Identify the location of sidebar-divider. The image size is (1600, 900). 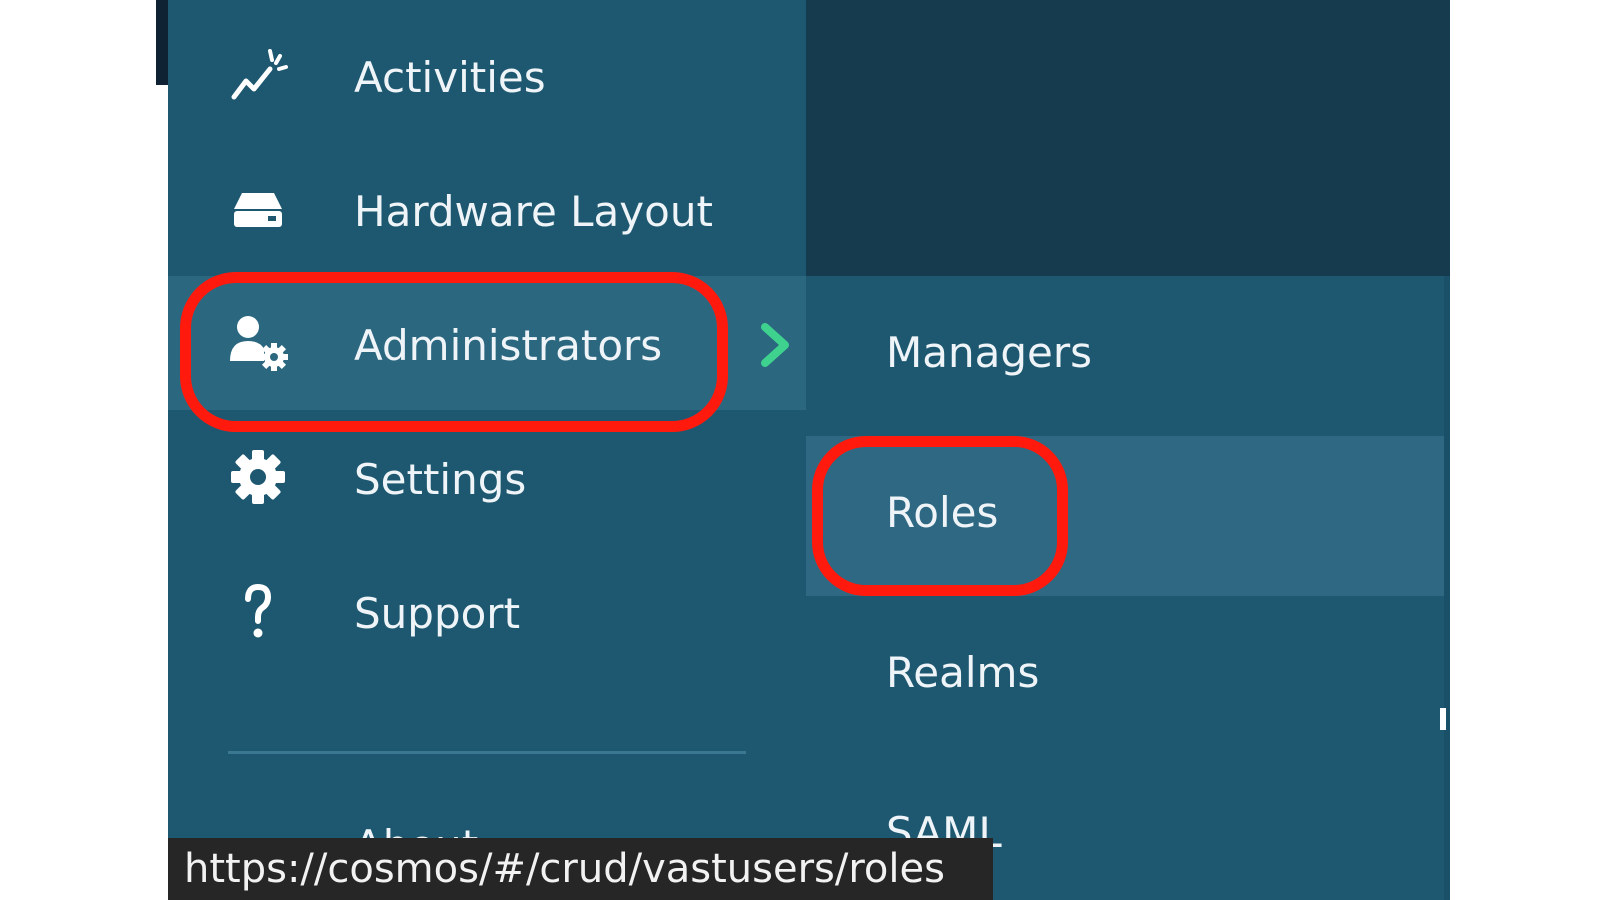
(487, 752).